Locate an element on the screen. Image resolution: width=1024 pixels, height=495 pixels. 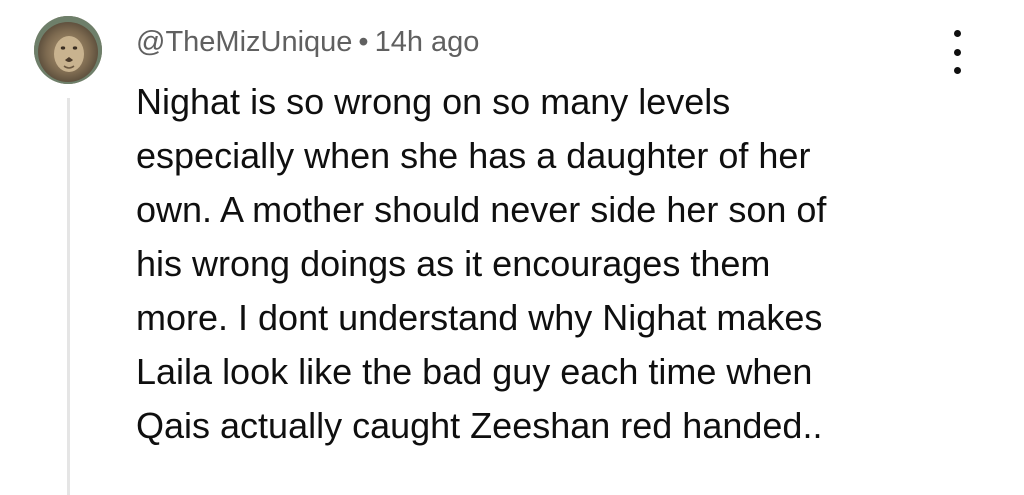
comment-timestamp: 14h ago is located at coordinates (427, 42).